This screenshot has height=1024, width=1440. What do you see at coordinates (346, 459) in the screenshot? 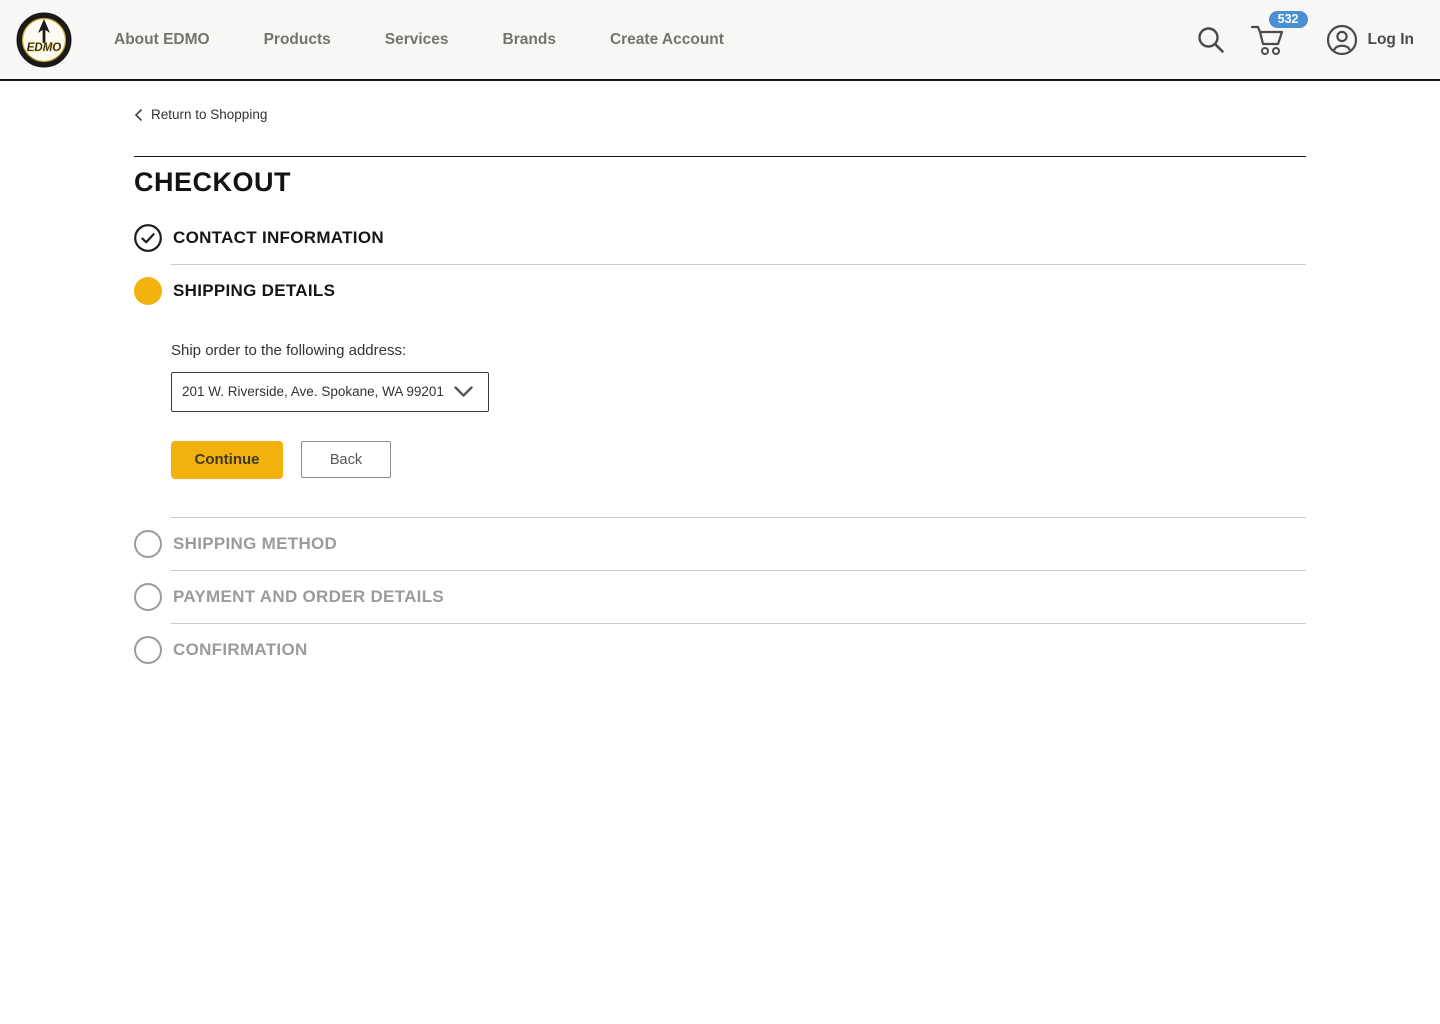
I see `back-button: Back` at bounding box center [346, 459].